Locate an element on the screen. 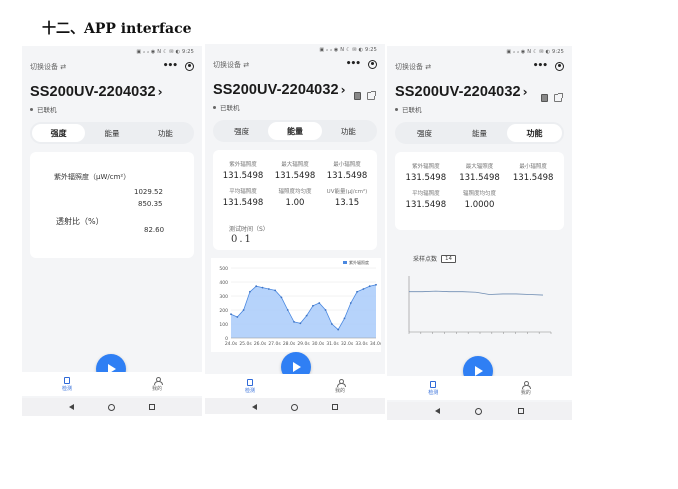 The image size is (678, 489). test-time-value: 0.1 is located at coordinates (242, 239).